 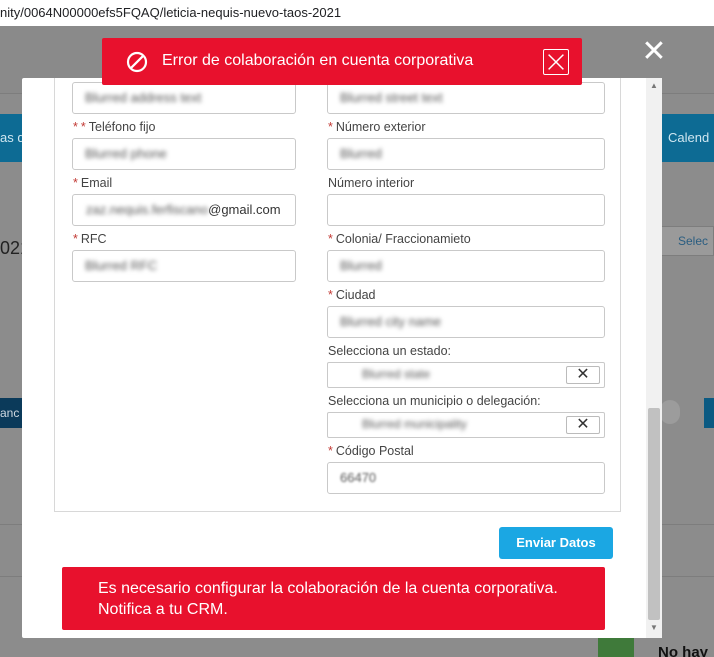 What do you see at coordinates (654, 628) in the screenshot?
I see `scroll-down-icon: ▼` at bounding box center [654, 628].